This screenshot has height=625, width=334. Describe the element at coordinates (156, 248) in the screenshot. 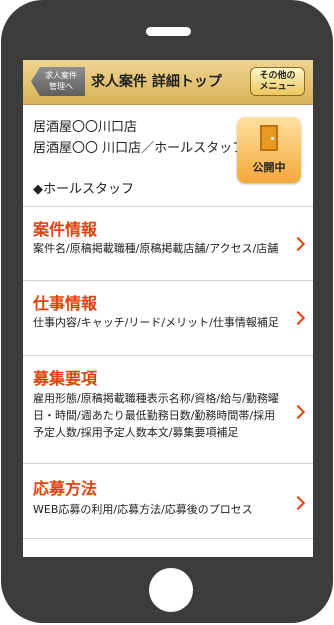

I see `section-desc: 案件名/原稿掲載職種/原稿掲載店舗/アクセス/店舗` at that location.